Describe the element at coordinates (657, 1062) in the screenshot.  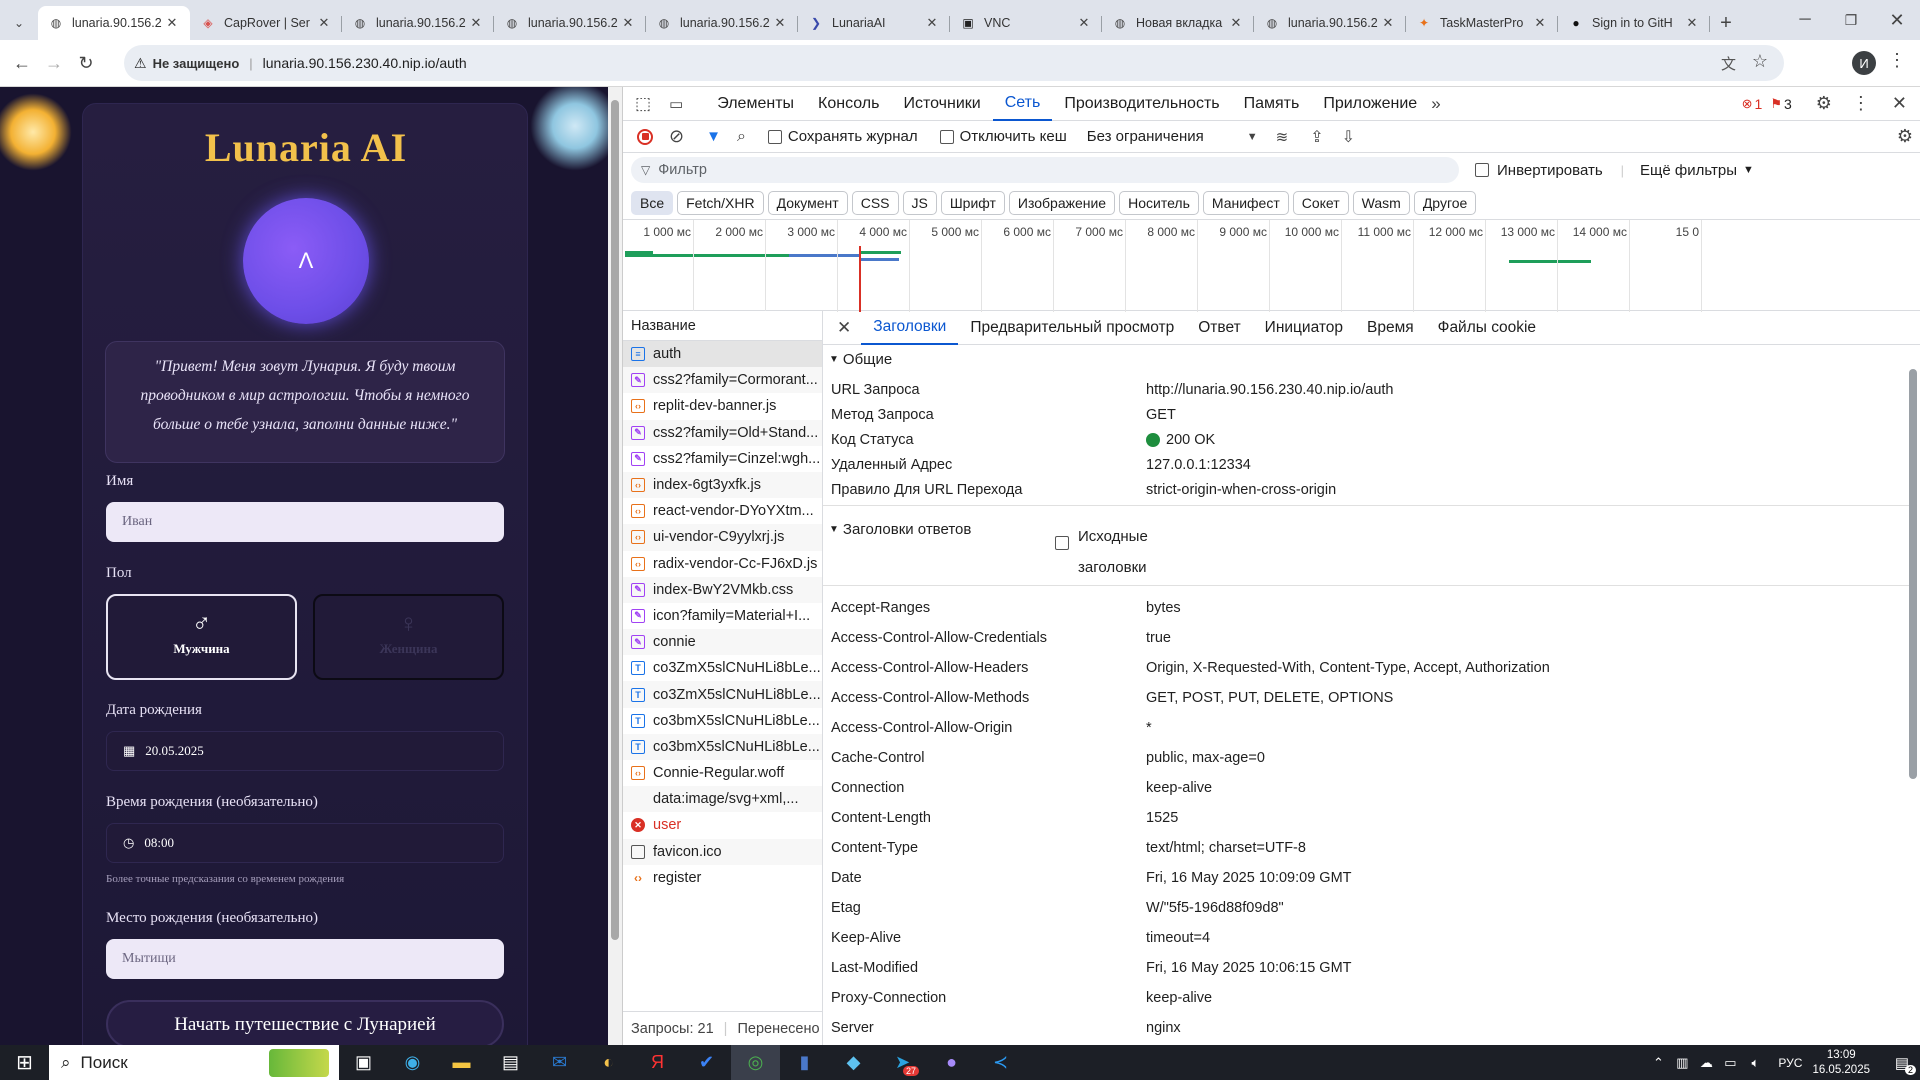
I see `yandex-icon: Я` at that location.